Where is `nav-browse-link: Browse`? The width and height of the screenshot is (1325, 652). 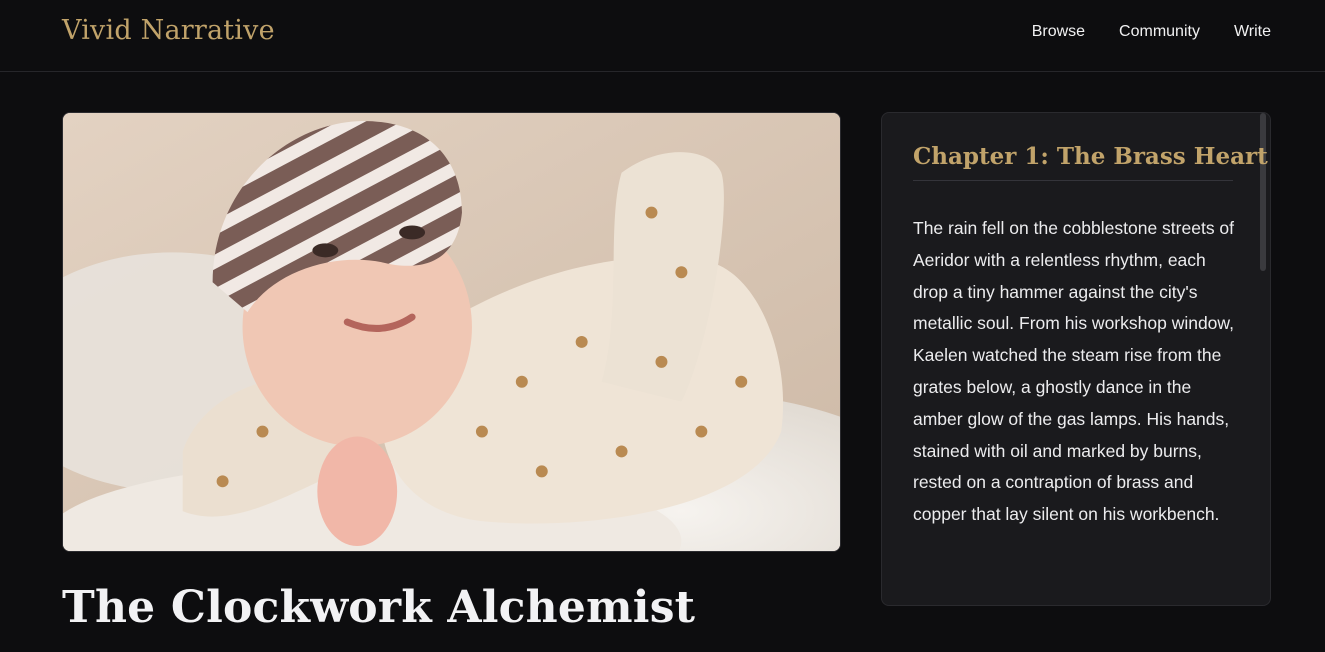 nav-browse-link: Browse is located at coordinates (1058, 32).